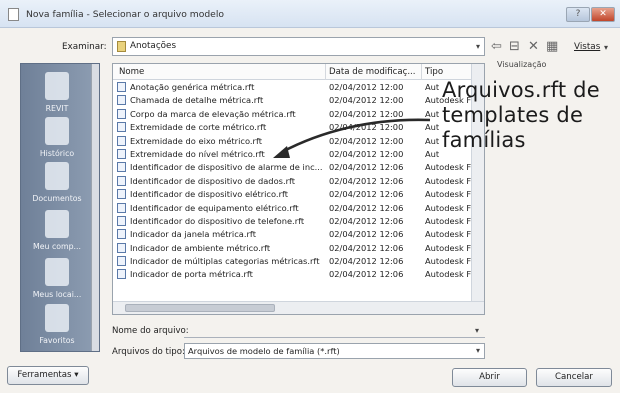  Describe the element at coordinates (153, 46) in the screenshot. I see `look-in-value: Anotações` at that location.